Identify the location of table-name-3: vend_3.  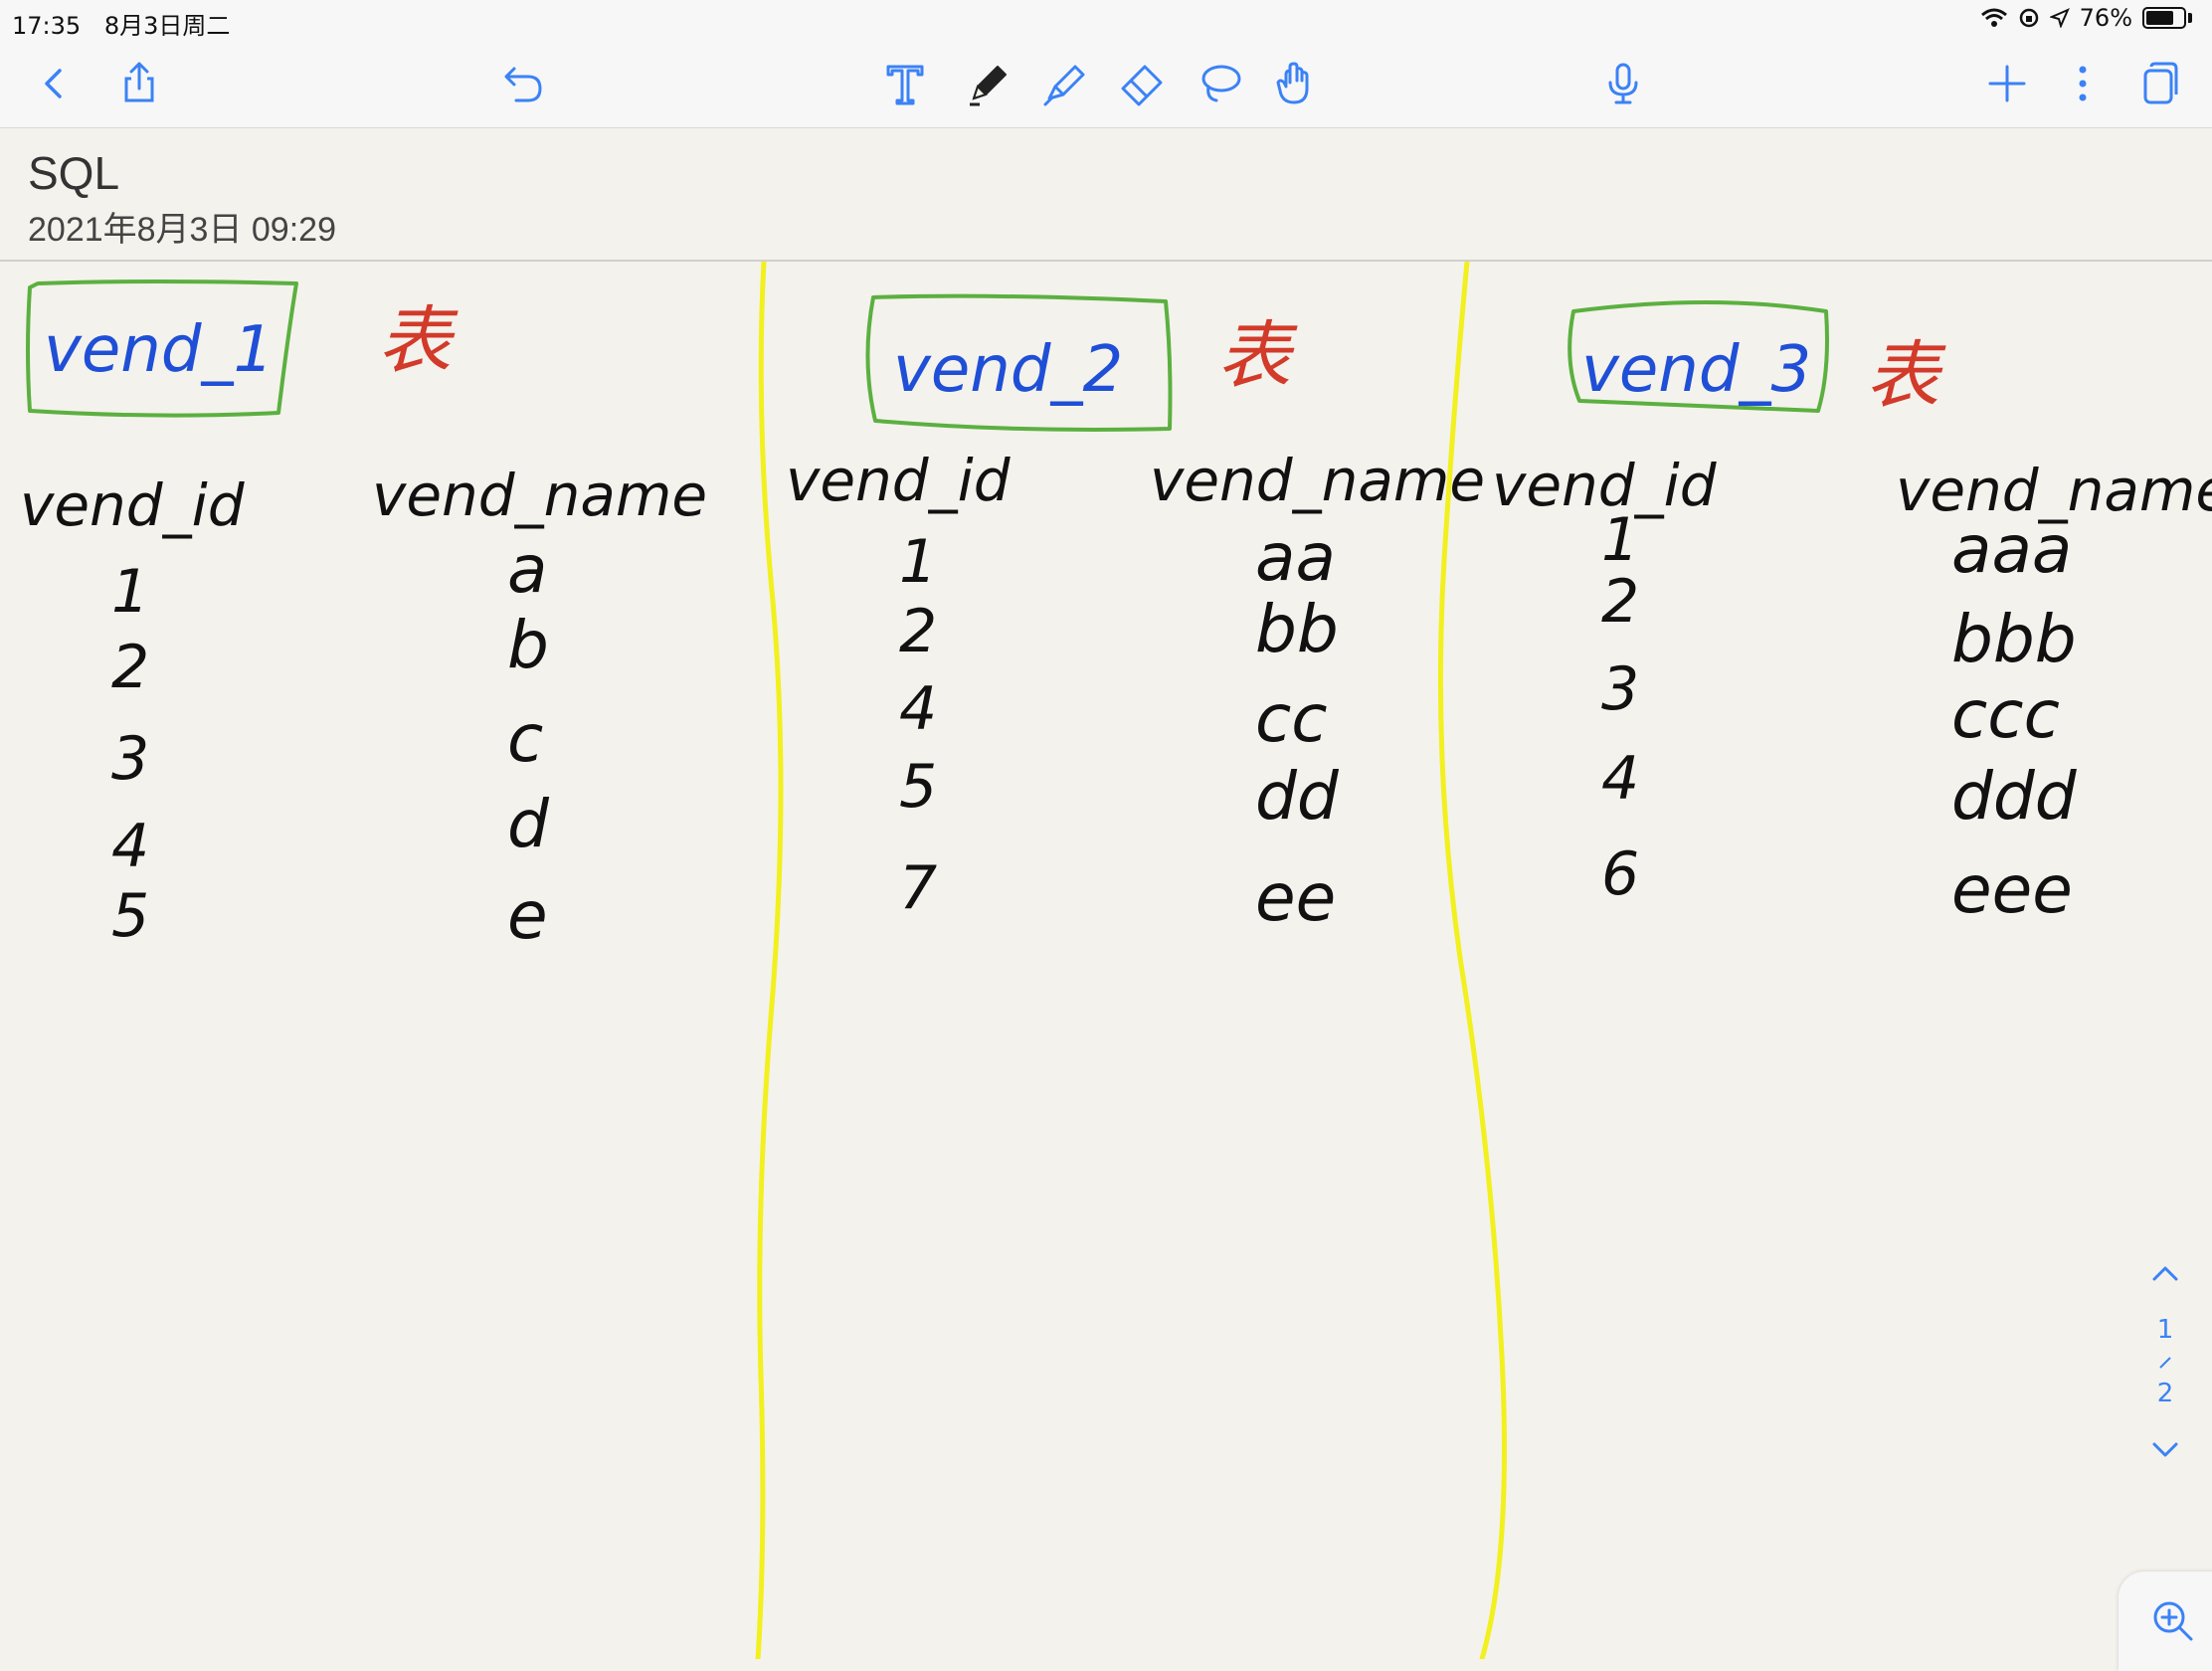
(1696, 370).